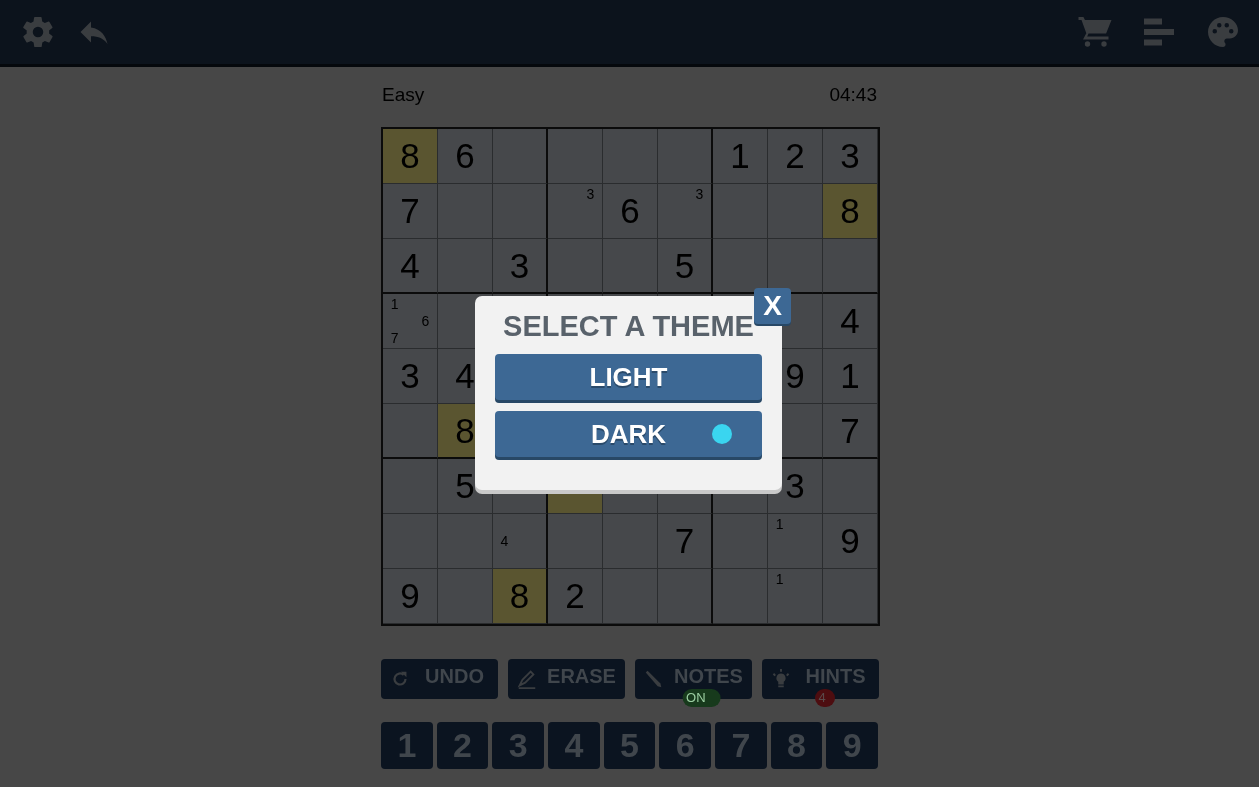  What do you see at coordinates (1095, 32) in the screenshot?
I see `cart-icon` at bounding box center [1095, 32].